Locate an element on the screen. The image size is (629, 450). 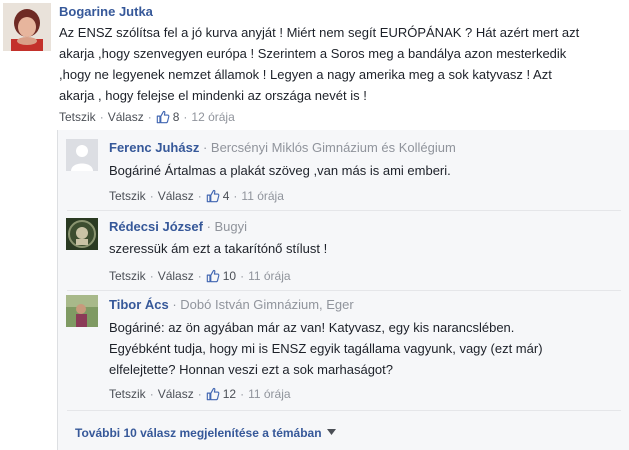
reply-author: Tibor Ács is located at coordinates (139, 304).